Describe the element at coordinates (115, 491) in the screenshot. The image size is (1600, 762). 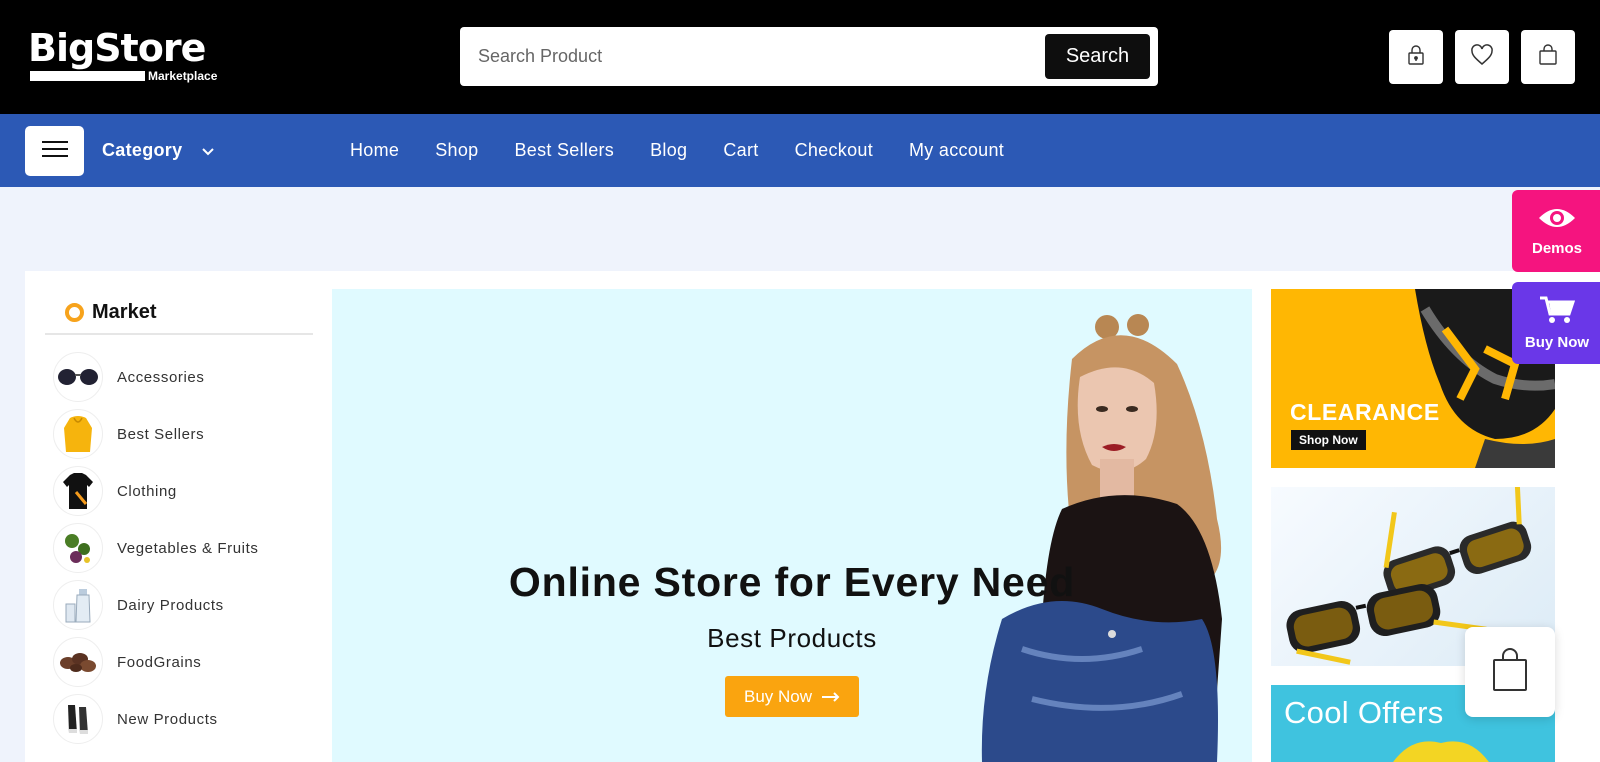
I see `sidebar-item-clothing: Clothing` at that location.